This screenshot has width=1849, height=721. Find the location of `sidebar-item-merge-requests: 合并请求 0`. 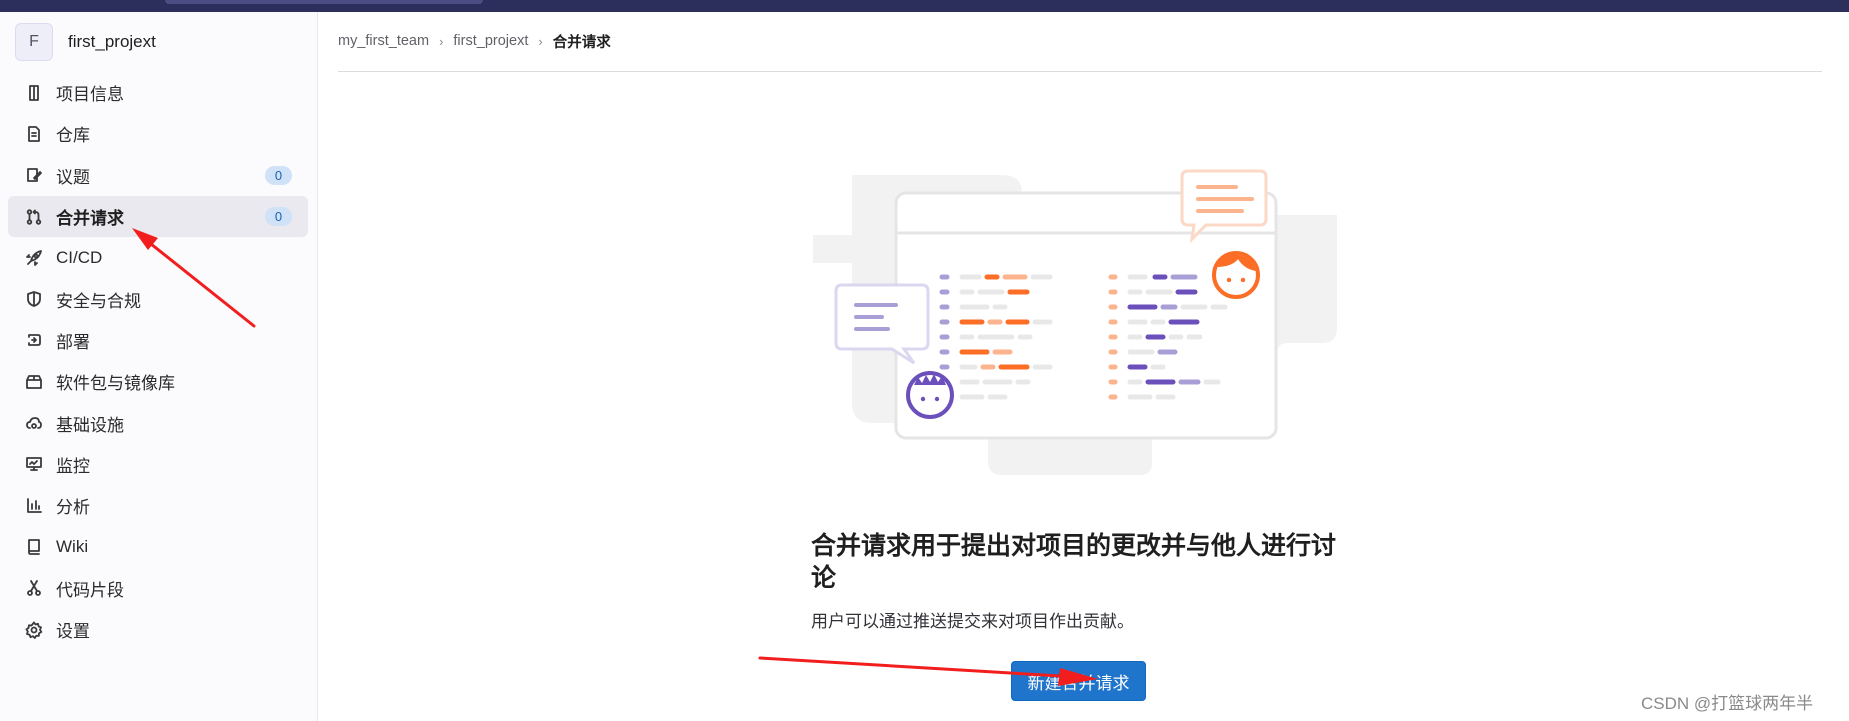

sidebar-item-merge-requests: 合并请求 0 is located at coordinates (158, 216).